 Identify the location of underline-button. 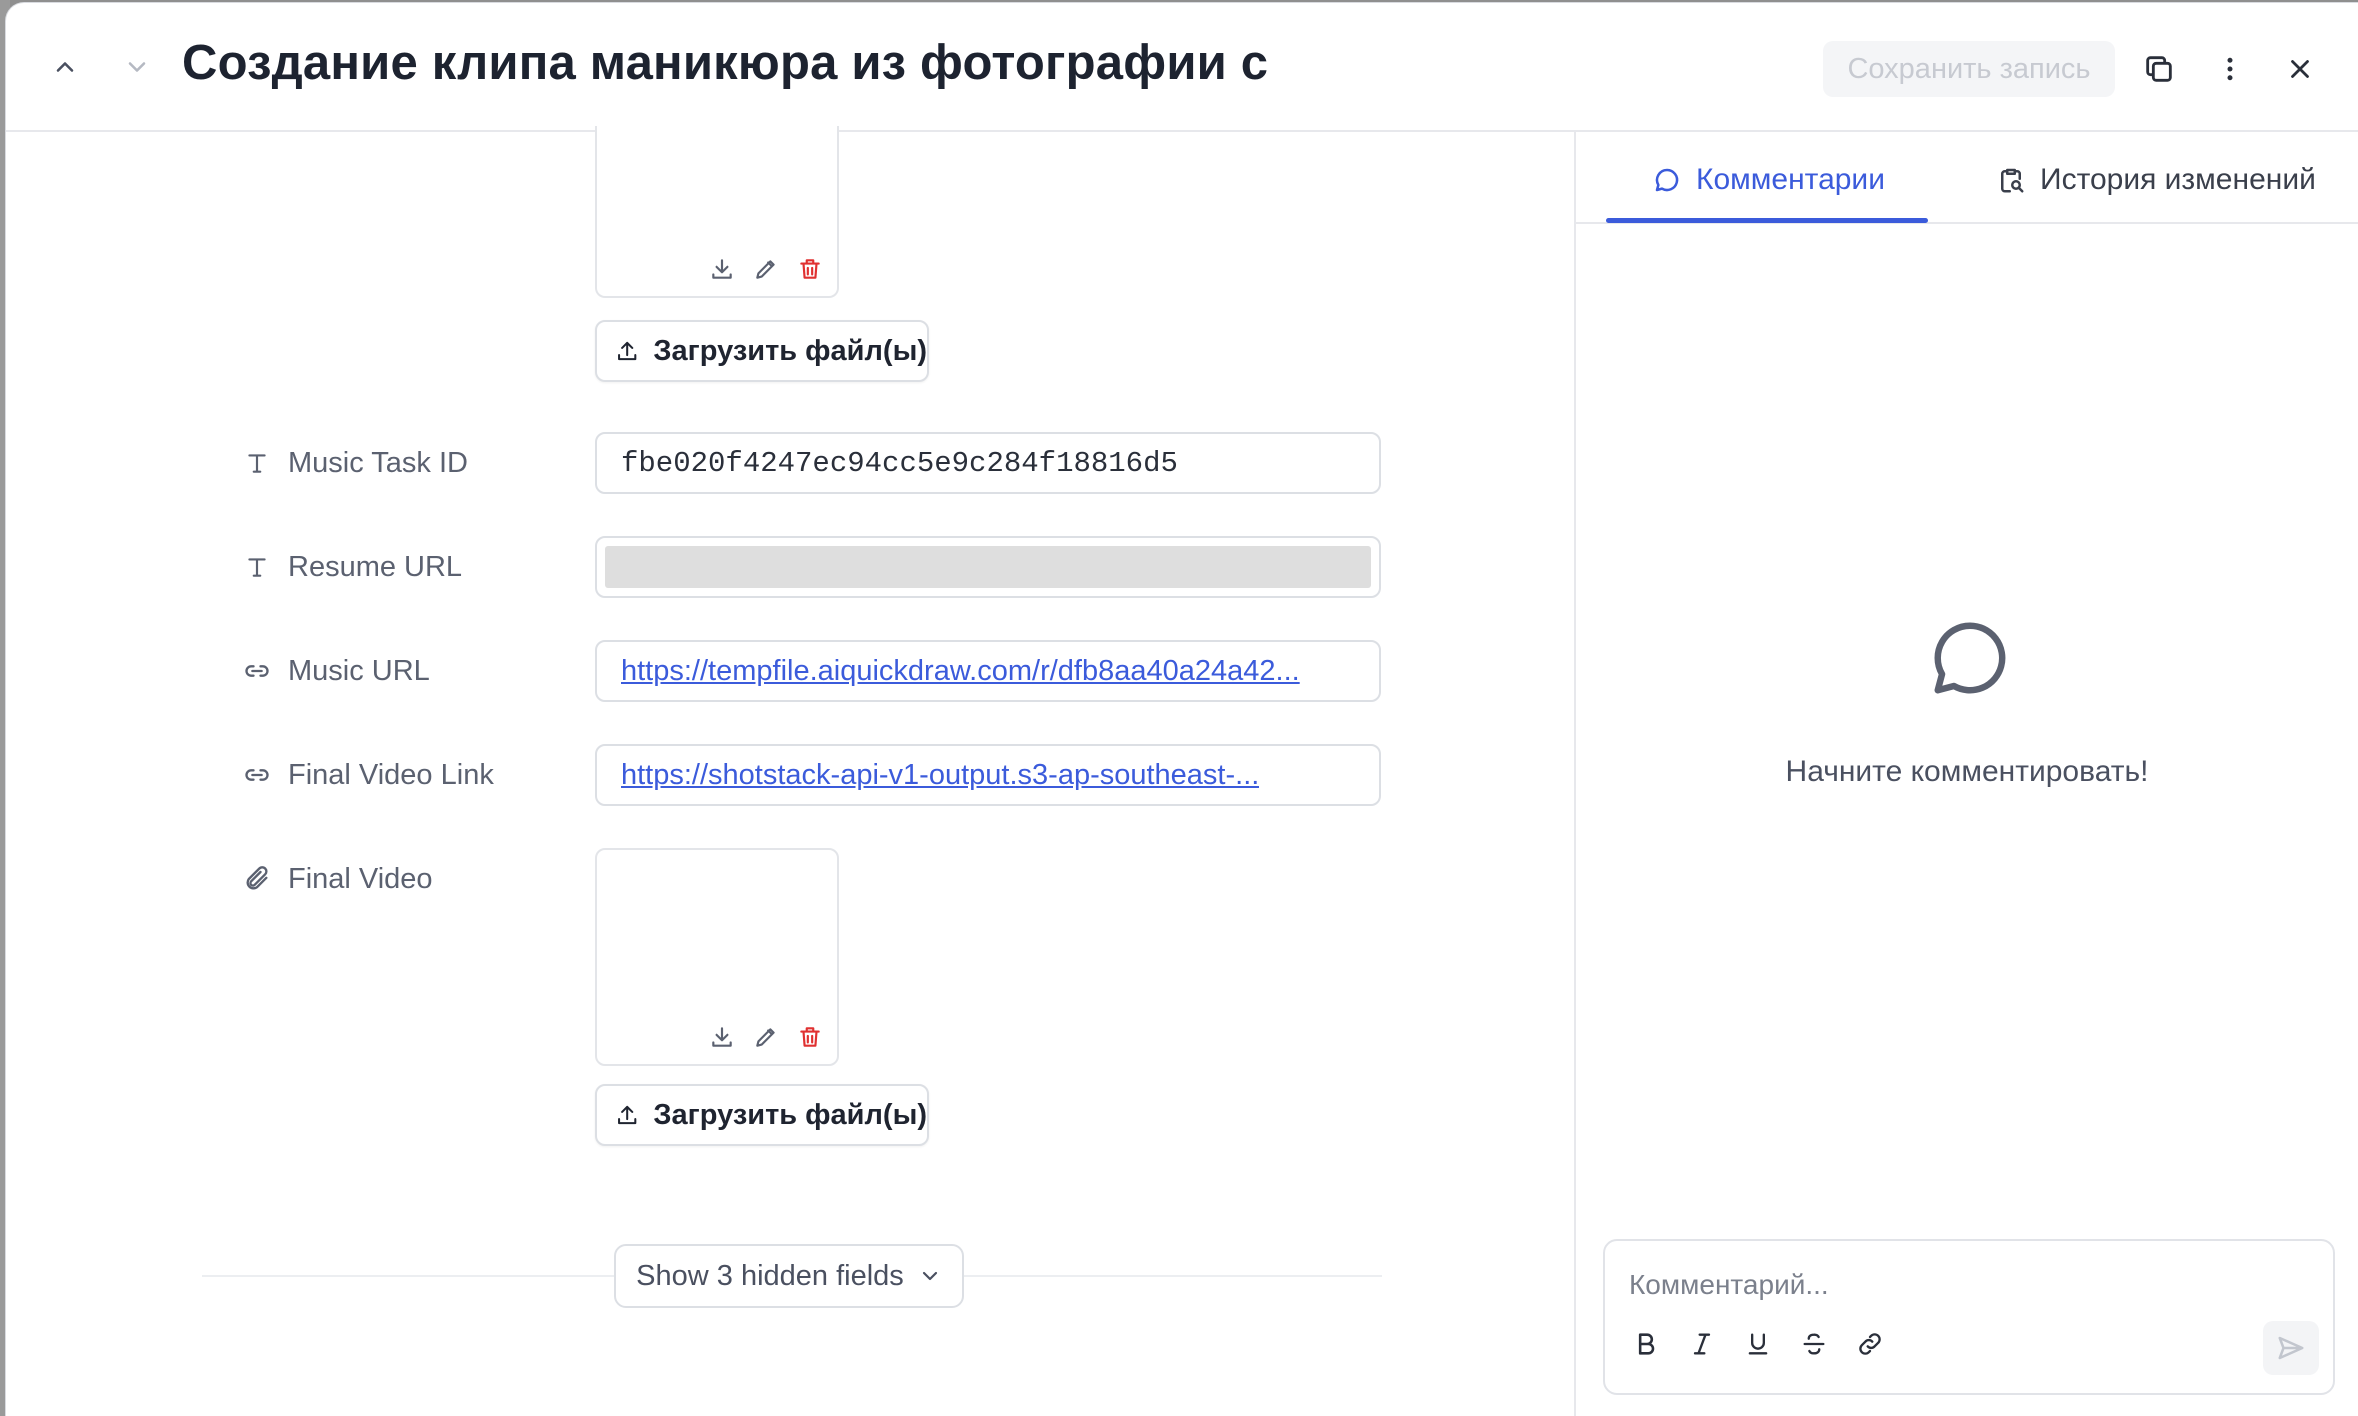
(1758, 1344).